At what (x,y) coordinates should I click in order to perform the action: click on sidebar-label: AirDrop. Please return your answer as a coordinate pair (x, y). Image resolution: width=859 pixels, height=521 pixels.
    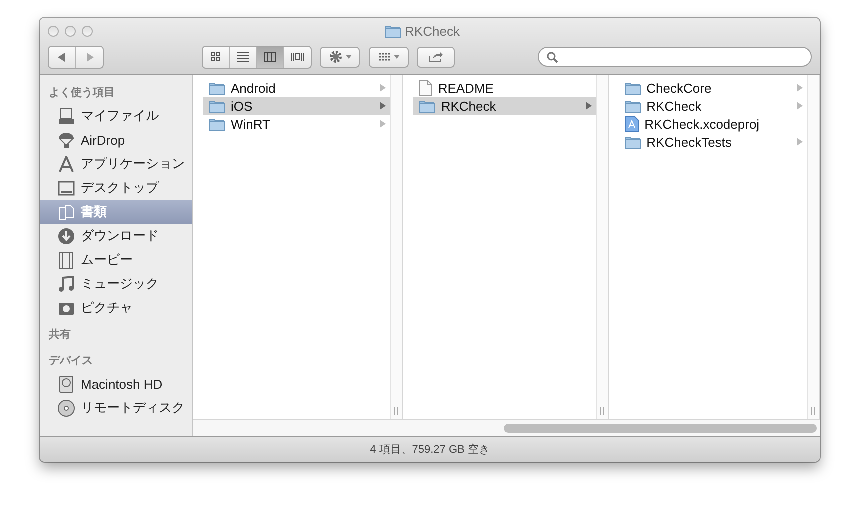
    Looking at the image, I should click on (103, 140).